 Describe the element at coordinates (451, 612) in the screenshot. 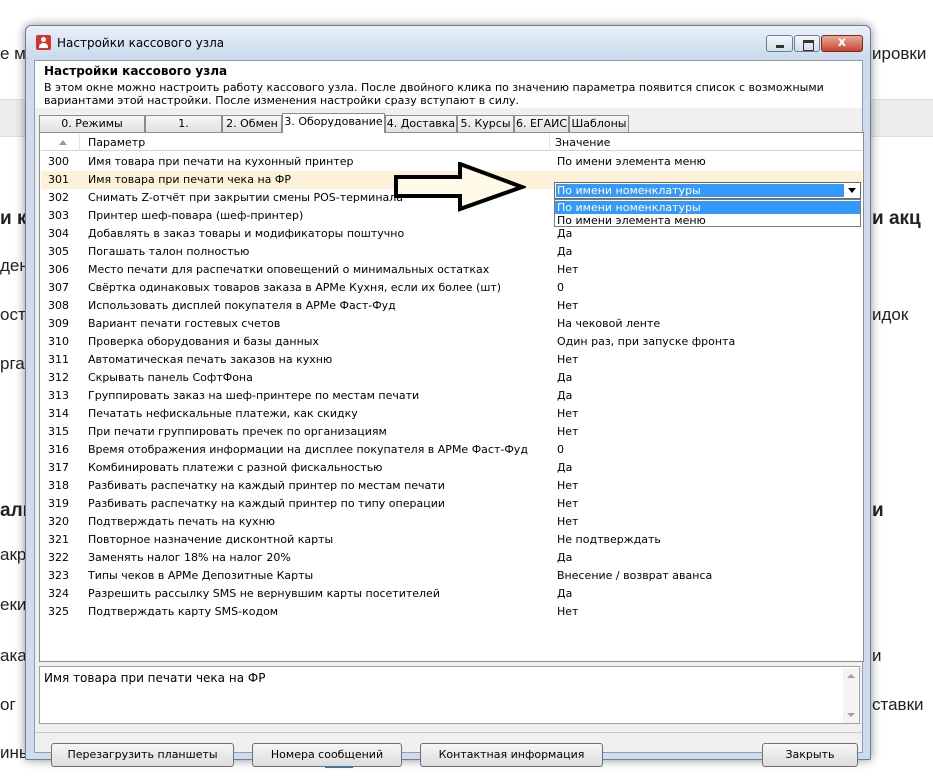

I see `table-row: 325 Подтверждать карту SMS-кодом Нет` at that location.